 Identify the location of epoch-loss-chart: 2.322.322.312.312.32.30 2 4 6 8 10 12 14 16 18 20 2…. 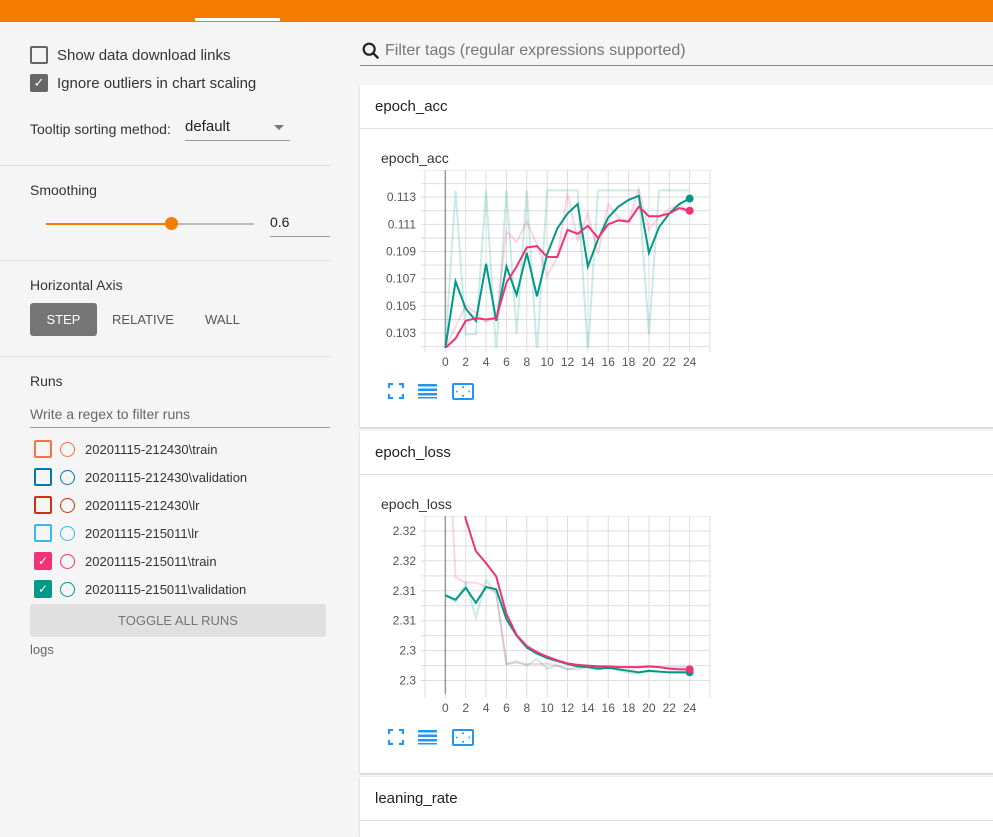
(552, 621).